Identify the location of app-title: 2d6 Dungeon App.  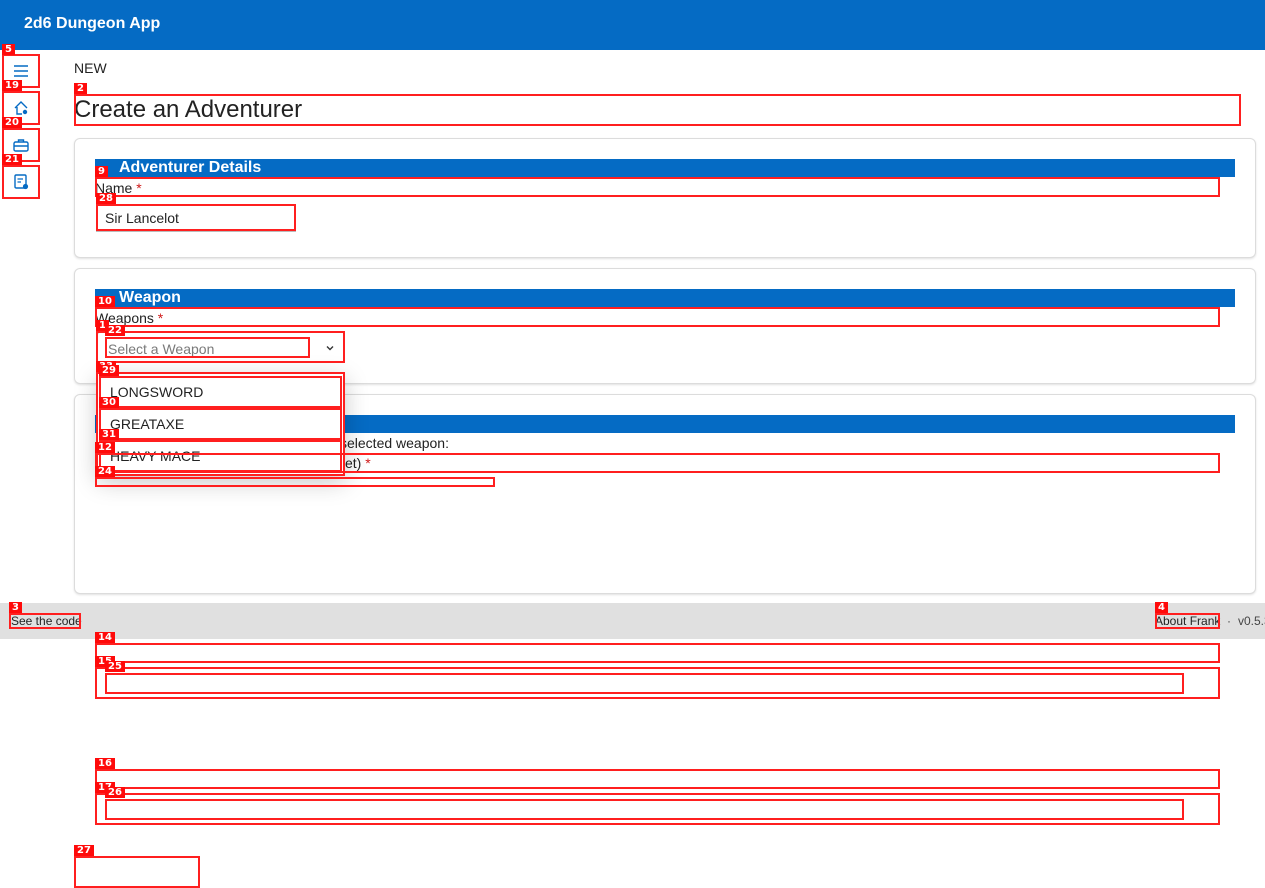
(92, 23).